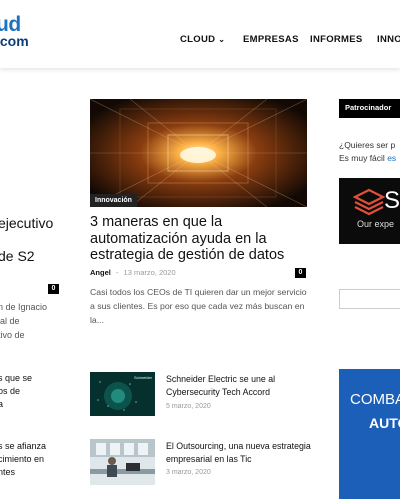  I want to click on left-article-title-line: de S2, so click(17, 256).